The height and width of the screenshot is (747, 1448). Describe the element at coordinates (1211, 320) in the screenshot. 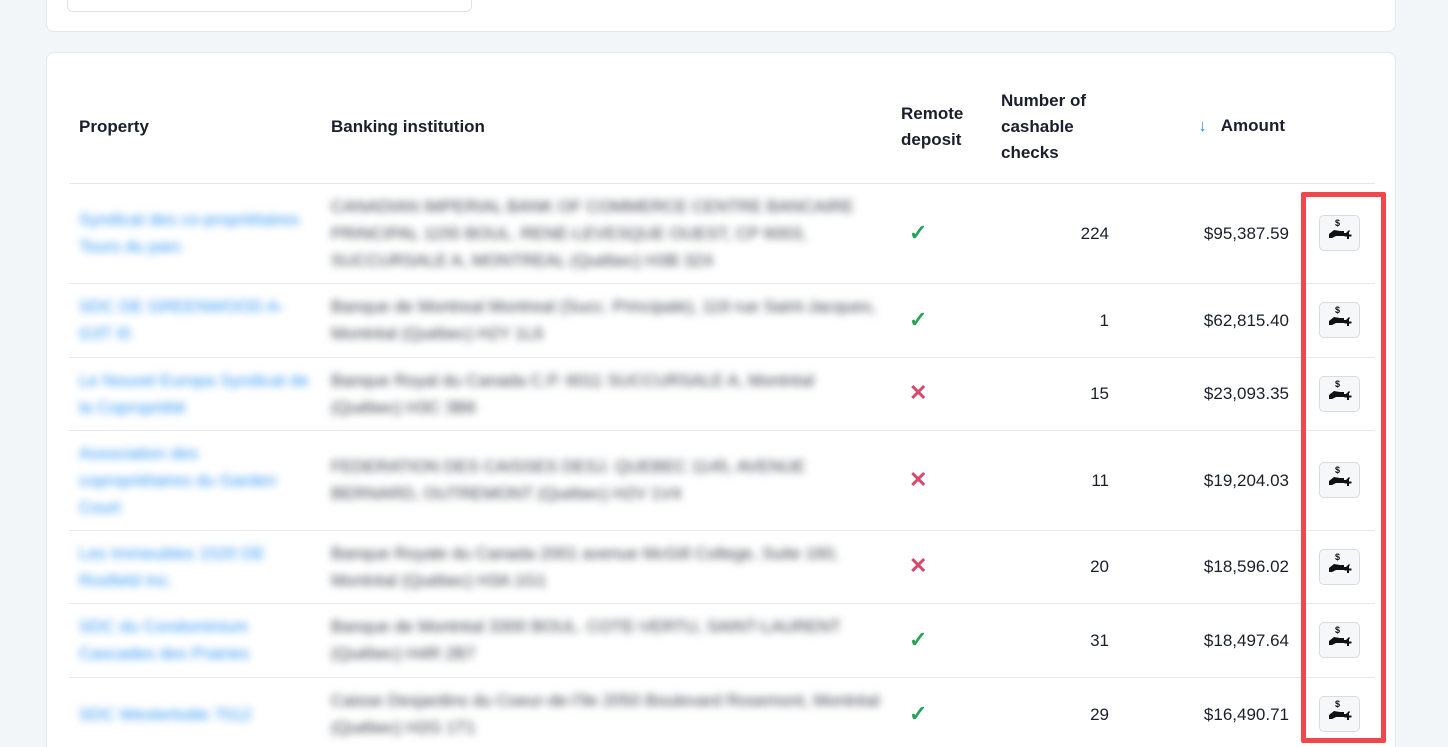

I see `amount-cell: $62,815.40` at that location.